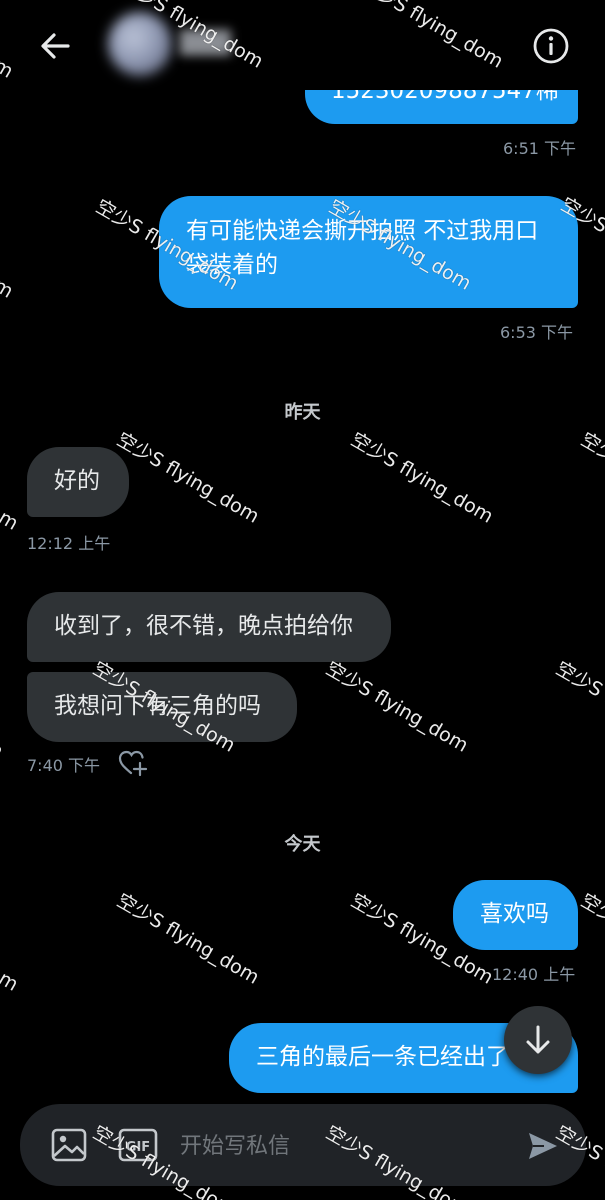 The width and height of the screenshot is (605, 1200). I want to click on contact-name: ███, so click(205, 44).